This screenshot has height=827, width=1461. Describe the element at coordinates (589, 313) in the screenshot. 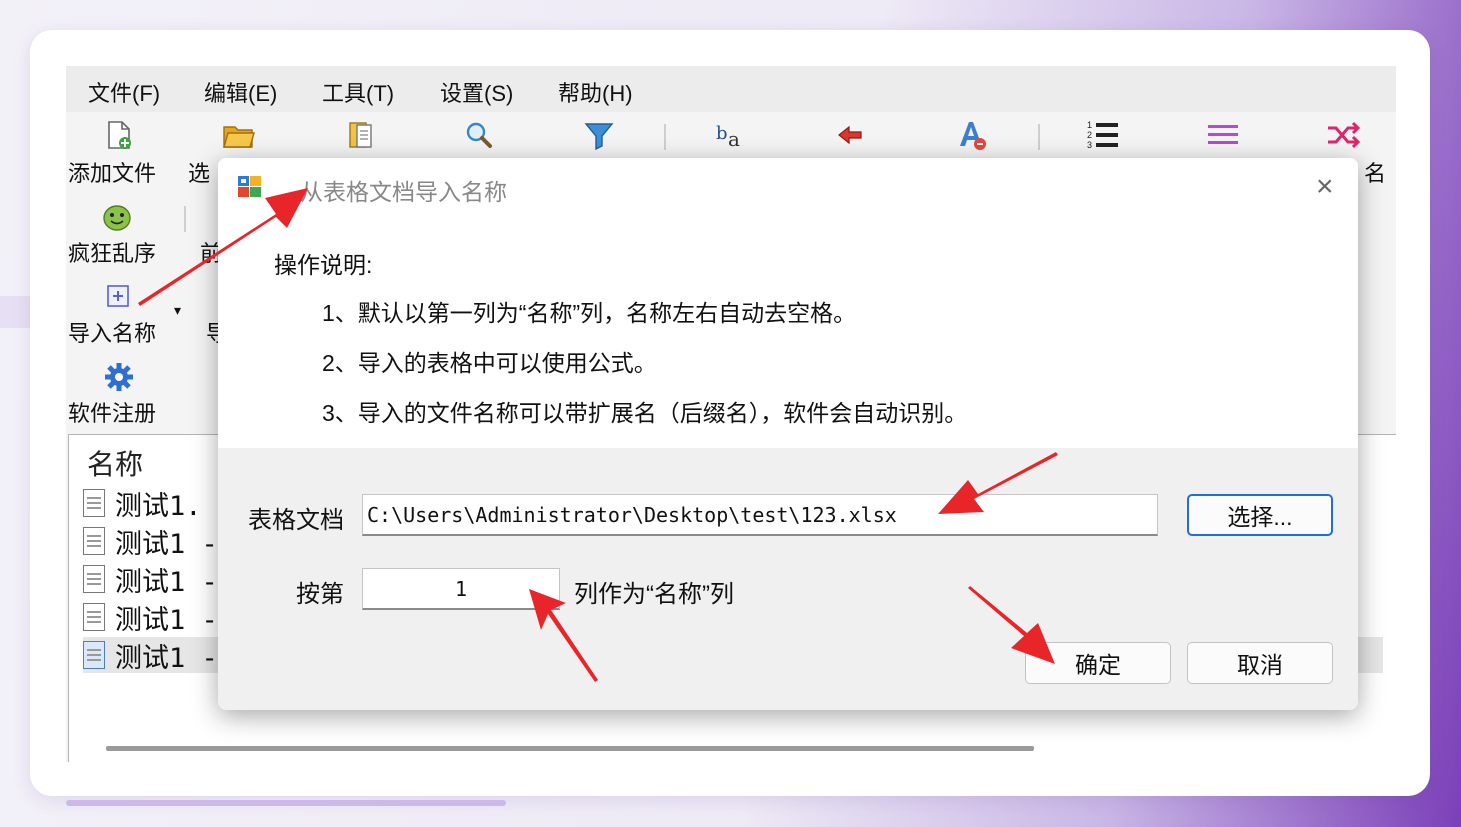

I see `instruction-line: 1、默认以第一列为“名称”列，名称左右自动去空格。` at that location.